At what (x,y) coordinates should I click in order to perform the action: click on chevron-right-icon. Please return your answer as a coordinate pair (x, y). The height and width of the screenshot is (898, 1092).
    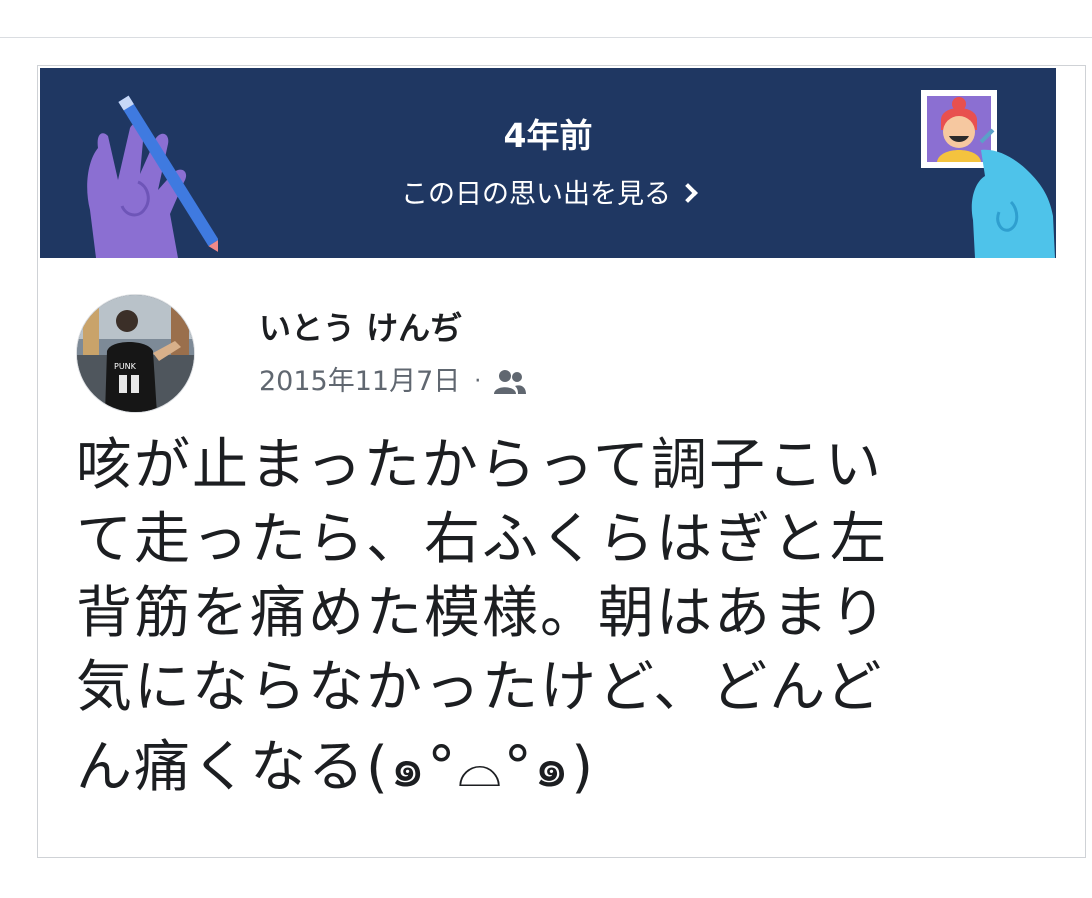
    Looking at the image, I should click on (688, 193).